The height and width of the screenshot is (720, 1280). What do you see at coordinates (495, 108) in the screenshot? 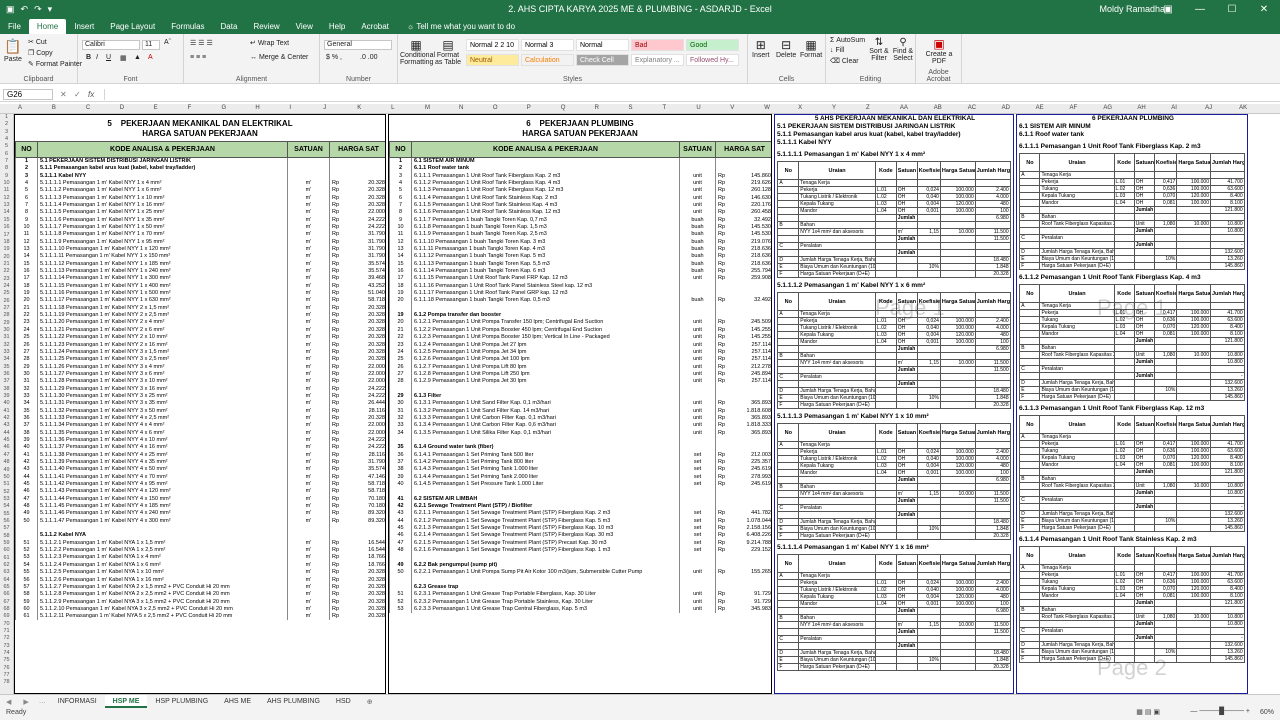
I see `column-header: O` at bounding box center [495, 108].